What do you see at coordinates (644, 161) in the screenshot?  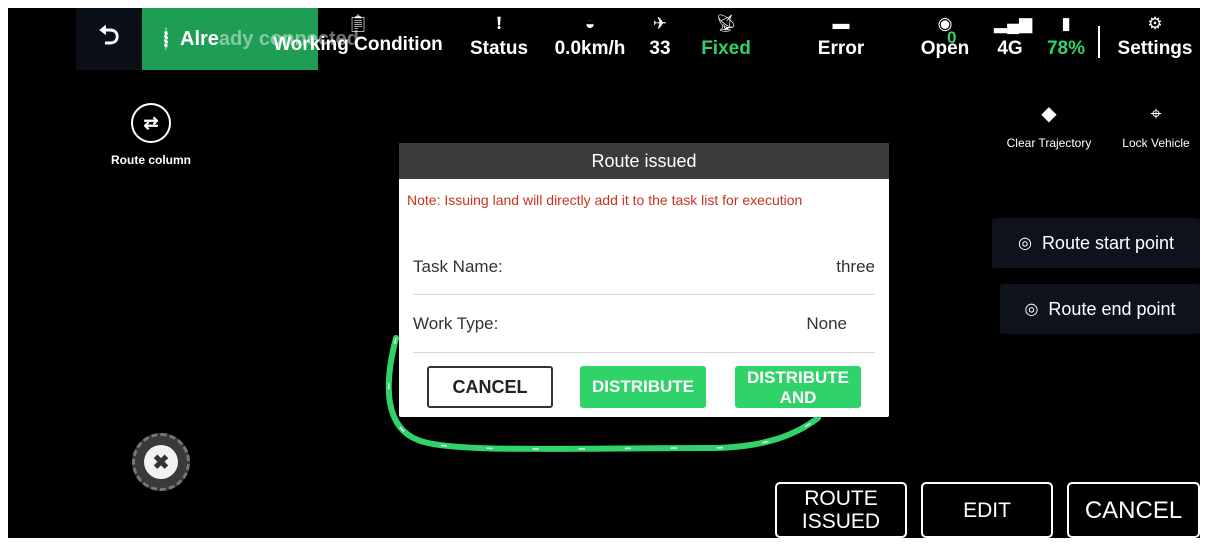 I see `dialog-title: Route issued` at bounding box center [644, 161].